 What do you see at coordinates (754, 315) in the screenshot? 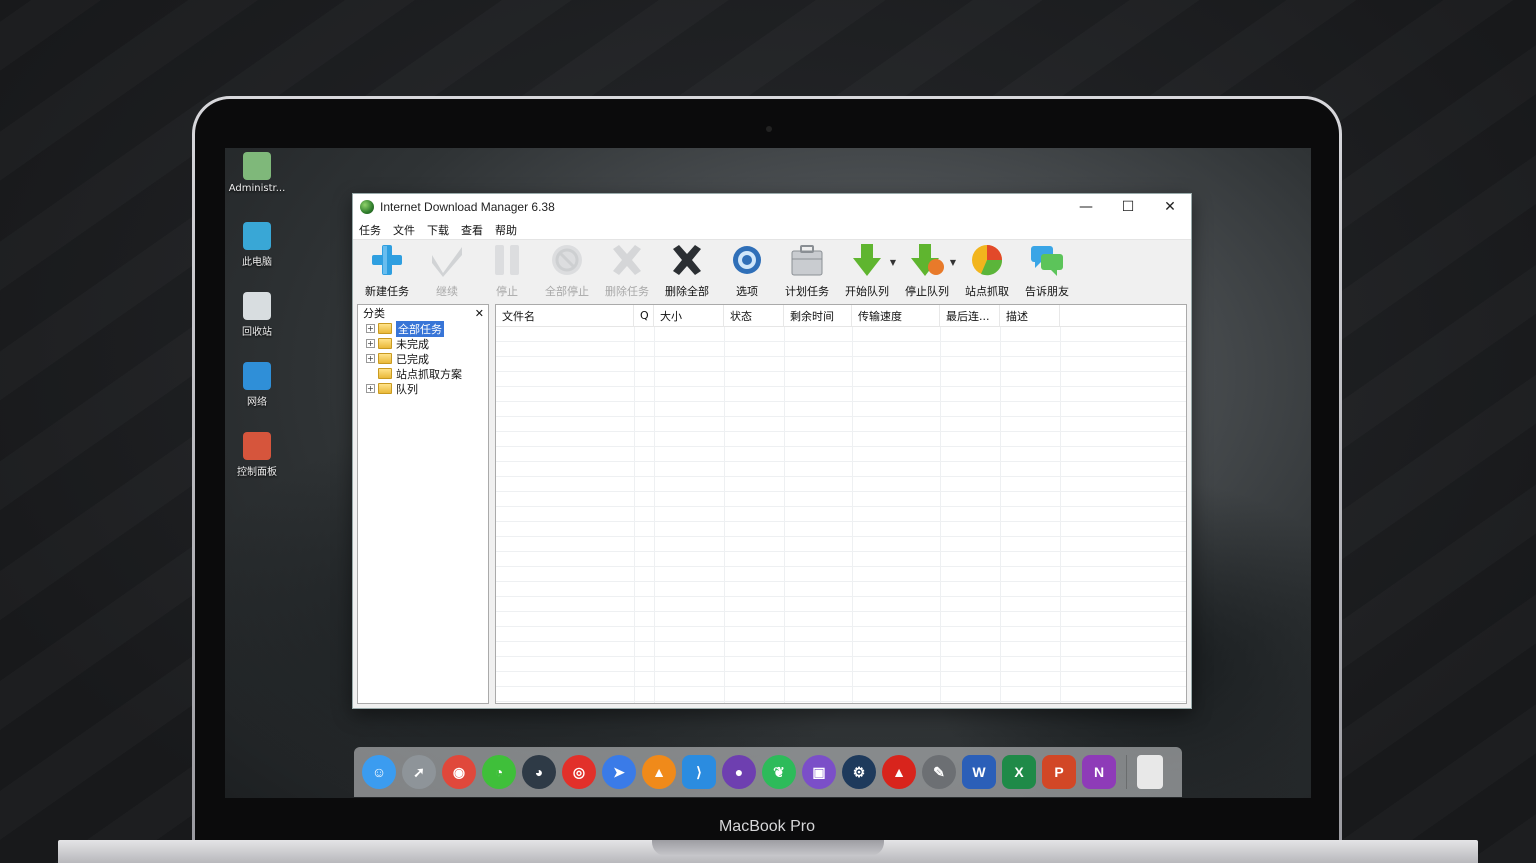
I see `column-header: 状态` at bounding box center [754, 315].